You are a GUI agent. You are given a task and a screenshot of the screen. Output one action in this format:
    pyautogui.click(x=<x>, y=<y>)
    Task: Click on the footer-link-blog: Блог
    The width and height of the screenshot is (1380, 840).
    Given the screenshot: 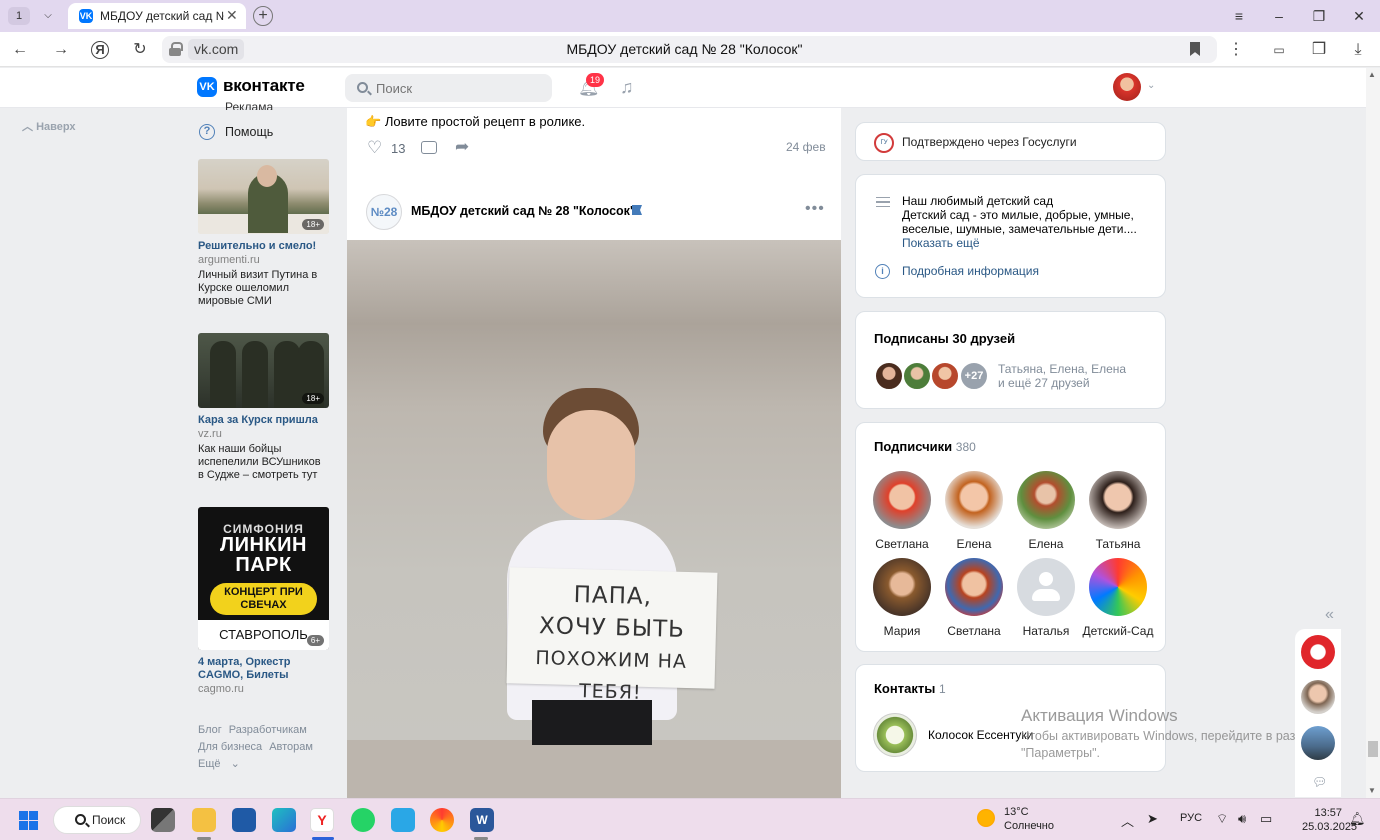 What is the action you would take?
    pyautogui.click(x=210, y=730)
    